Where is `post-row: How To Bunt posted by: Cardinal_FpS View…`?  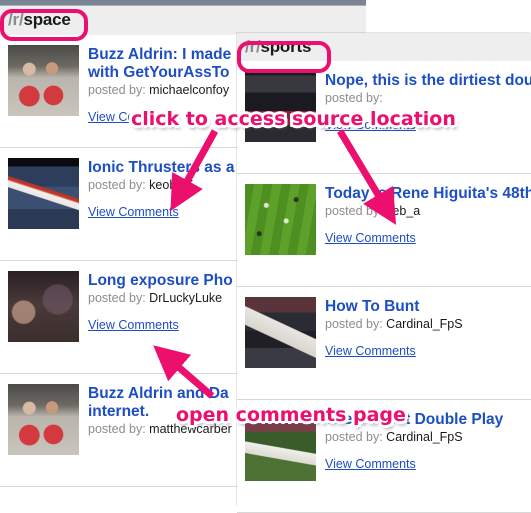 post-row: How To Bunt posted by: Cardinal_FpS View… is located at coordinates (384, 343).